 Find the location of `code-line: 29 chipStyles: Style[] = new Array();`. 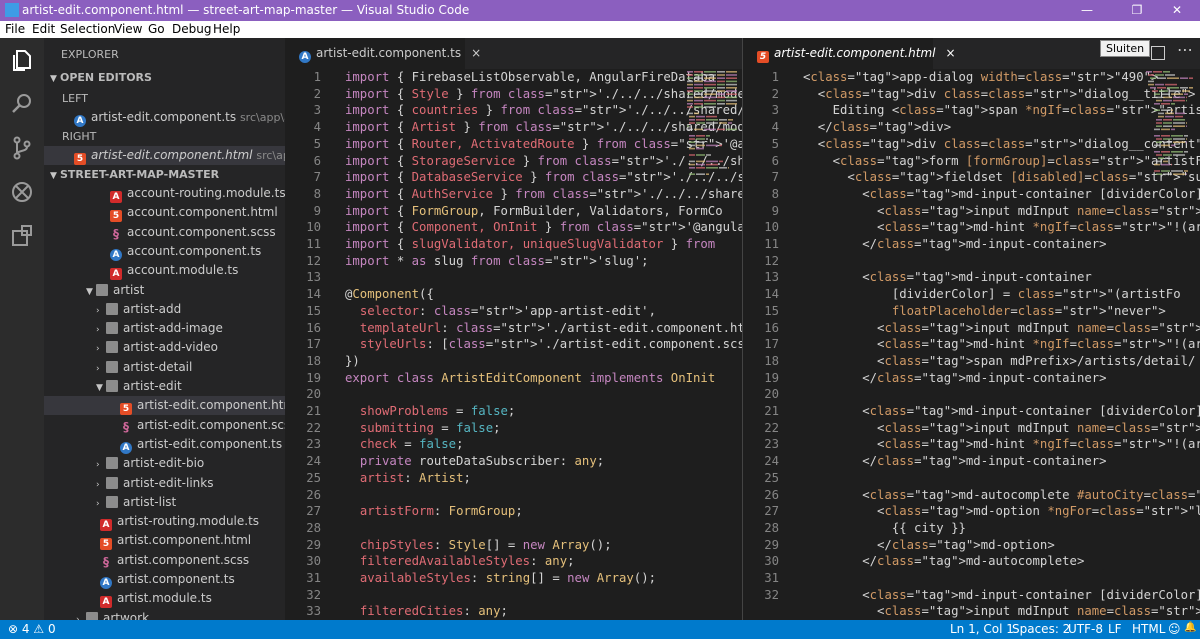

code-line: 29 chipStyles: Style[] = new Array(); is located at coordinates (513, 545).